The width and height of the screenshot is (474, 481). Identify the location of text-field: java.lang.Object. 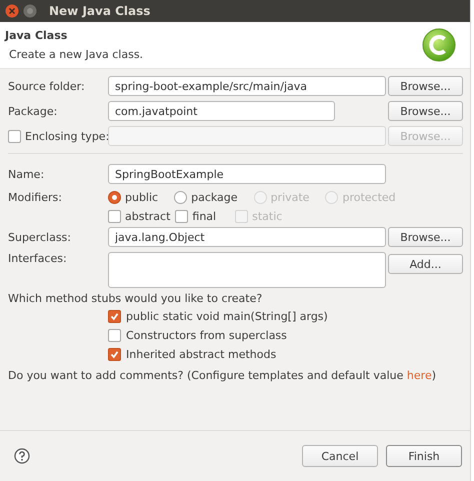
(247, 237).